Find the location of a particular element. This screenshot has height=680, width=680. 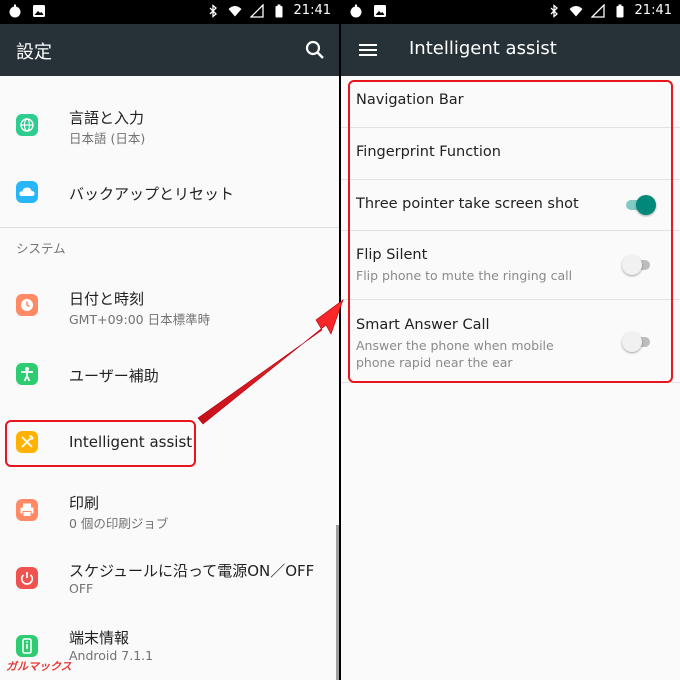

cloud-icon is located at coordinates (27, 192).